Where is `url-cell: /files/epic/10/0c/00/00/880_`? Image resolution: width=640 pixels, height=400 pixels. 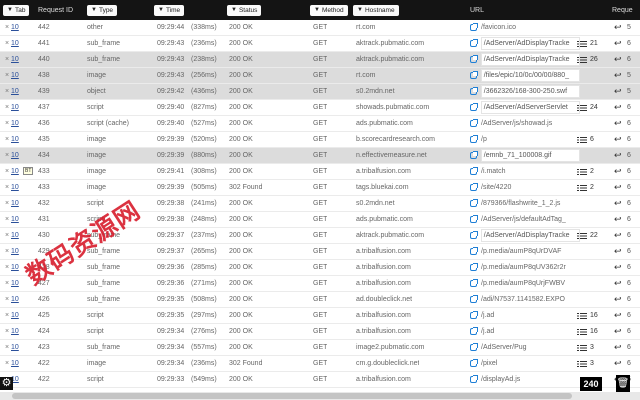 url-cell: /files/epic/10/0c/00/00/880_ is located at coordinates (525, 75).